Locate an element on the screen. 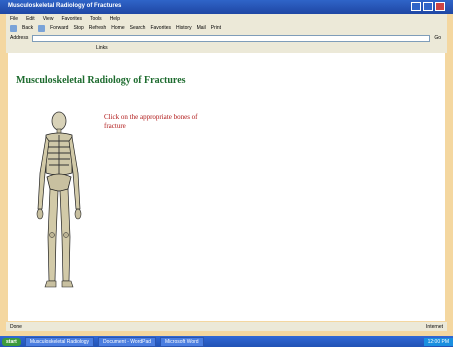 The height and width of the screenshot is (347, 453). home-button: Home is located at coordinates (117, 28).